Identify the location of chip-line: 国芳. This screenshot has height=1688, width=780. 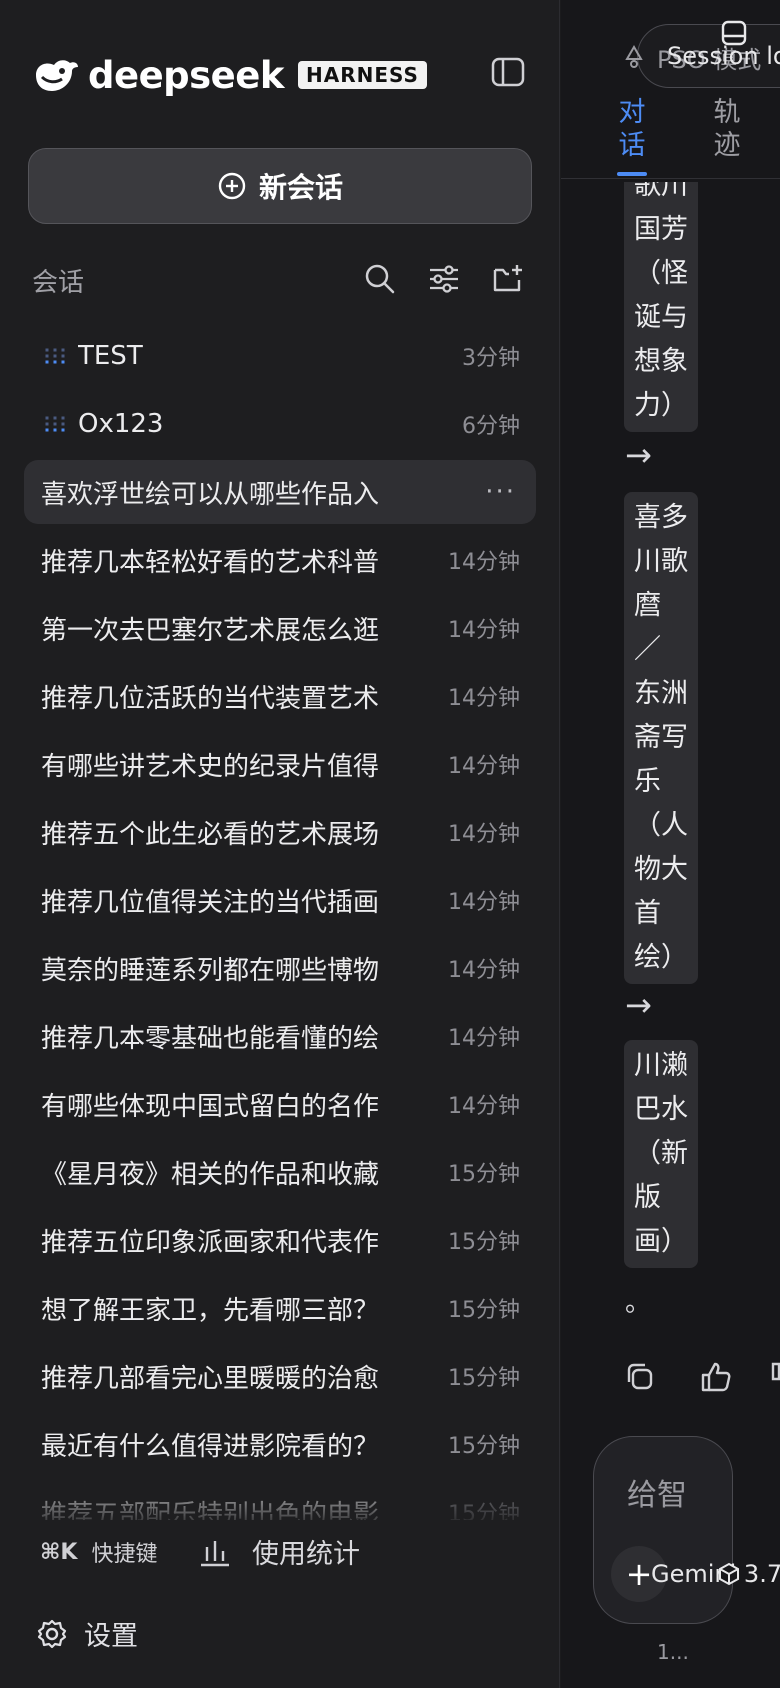
(661, 229).